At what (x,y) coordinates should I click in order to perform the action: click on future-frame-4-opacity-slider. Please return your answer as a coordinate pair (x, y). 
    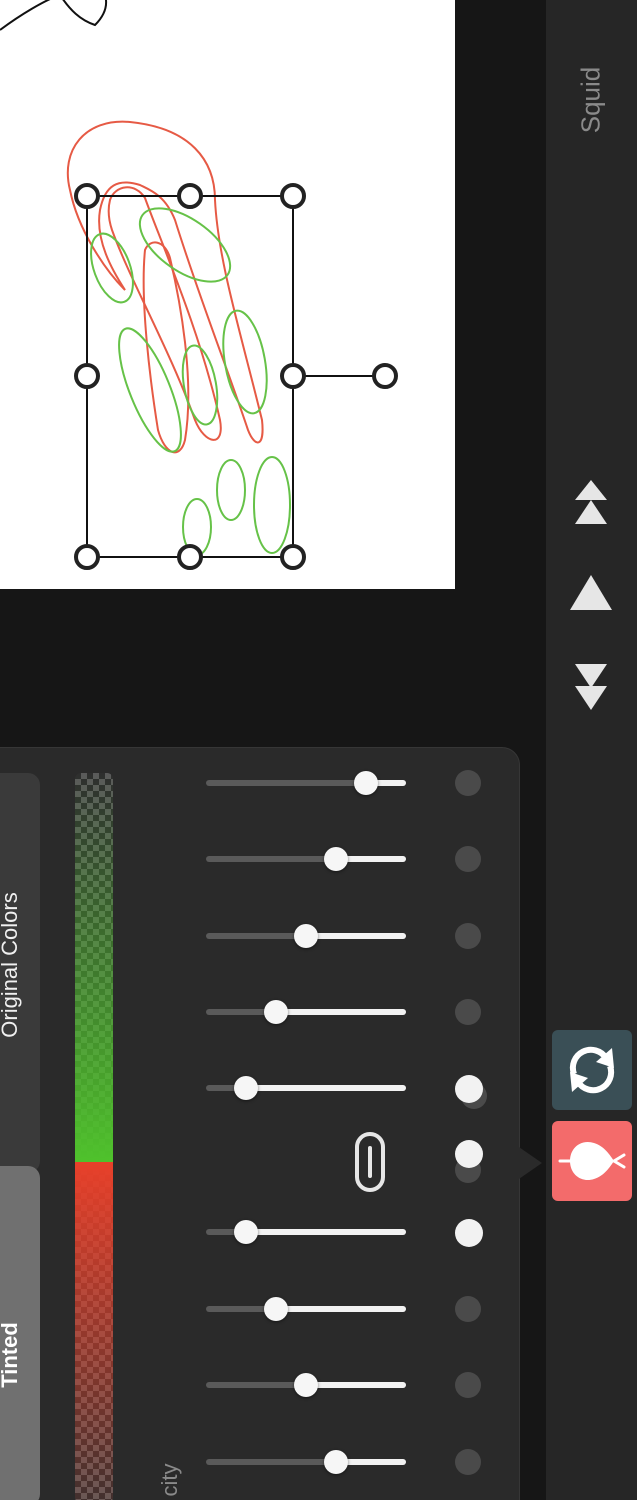
    Looking at the image, I should click on (306, 1012).